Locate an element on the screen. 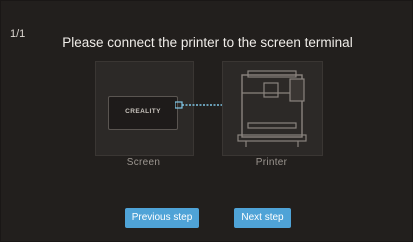  previous-step-button: Previous step is located at coordinates (162, 218).